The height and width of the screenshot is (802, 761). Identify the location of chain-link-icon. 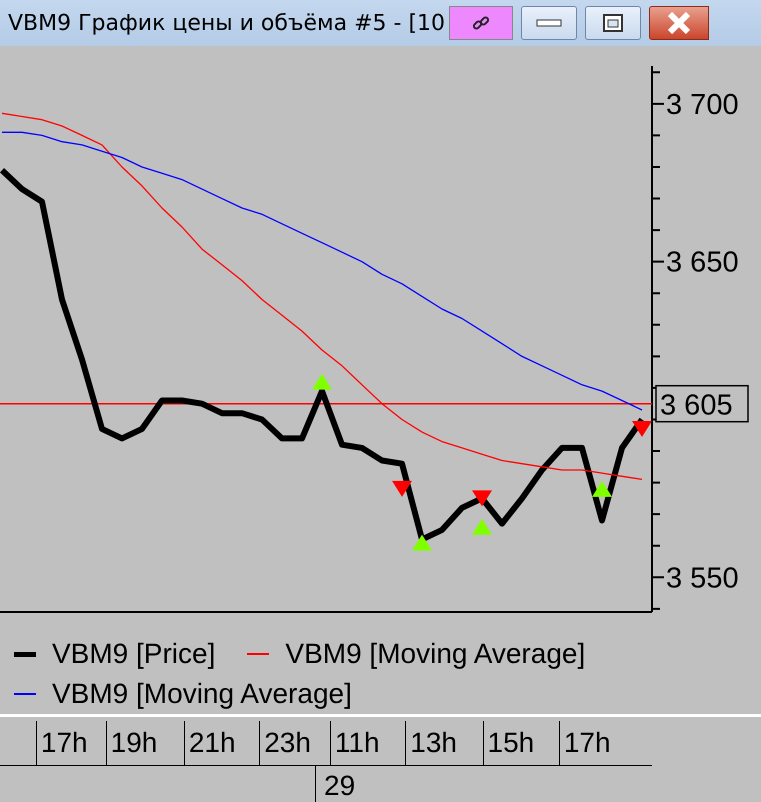
(481, 23).